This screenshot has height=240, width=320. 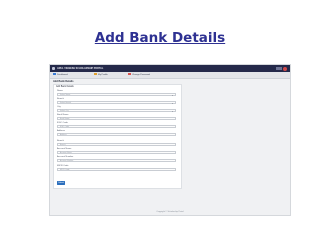 What do you see at coordinates (63, 166) in the screenshot?
I see `field-label: MICR Code` at bounding box center [63, 166].